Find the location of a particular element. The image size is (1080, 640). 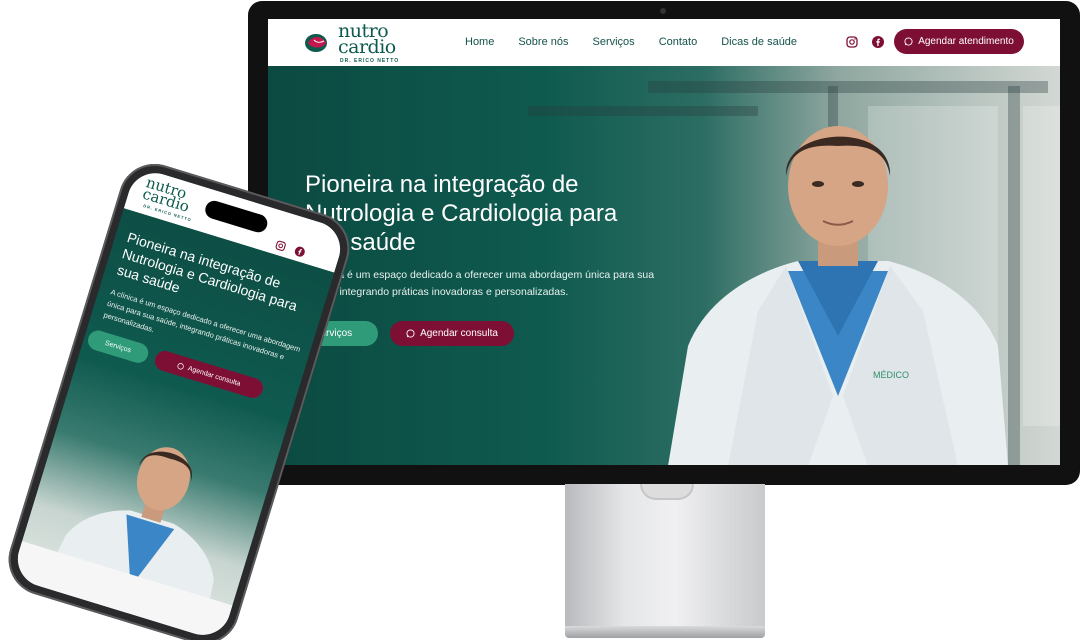

mobile-services-button: Serviços is located at coordinates (118, 347).